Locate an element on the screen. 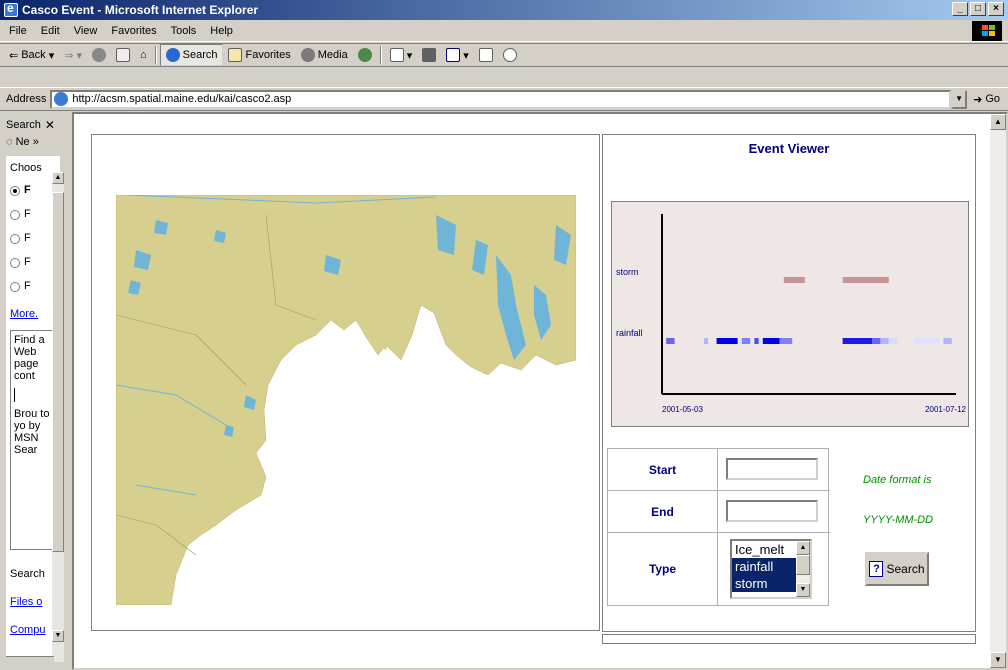 The height and width of the screenshot is (670, 1008). page-icon is located at coordinates (61, 99).